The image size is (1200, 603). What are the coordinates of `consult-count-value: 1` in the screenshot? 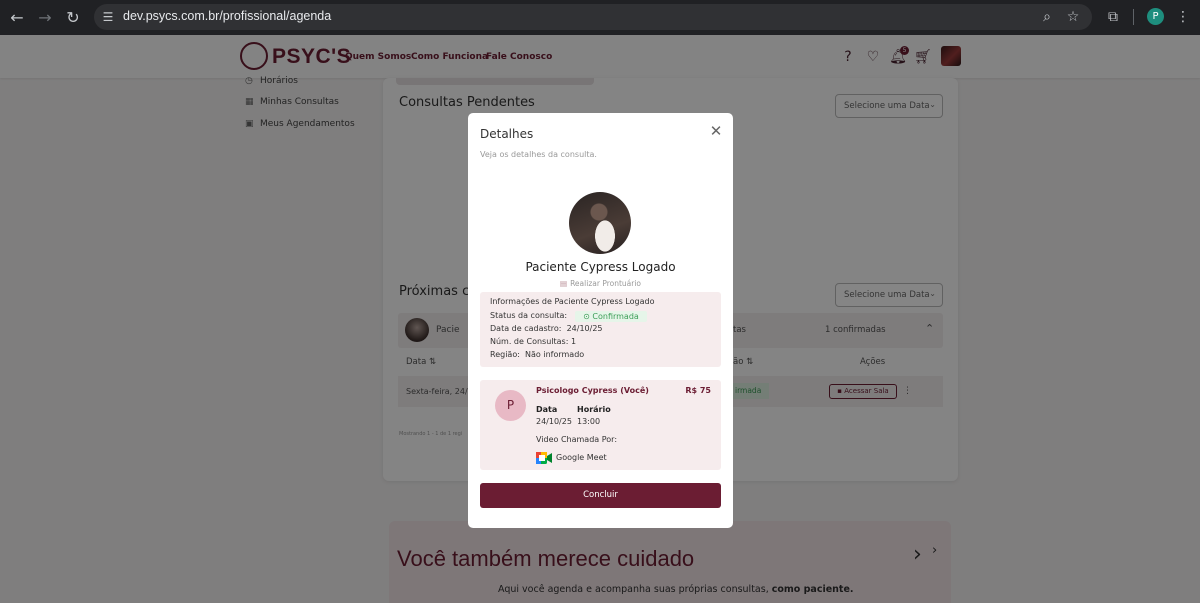 It's located at (573, 341).